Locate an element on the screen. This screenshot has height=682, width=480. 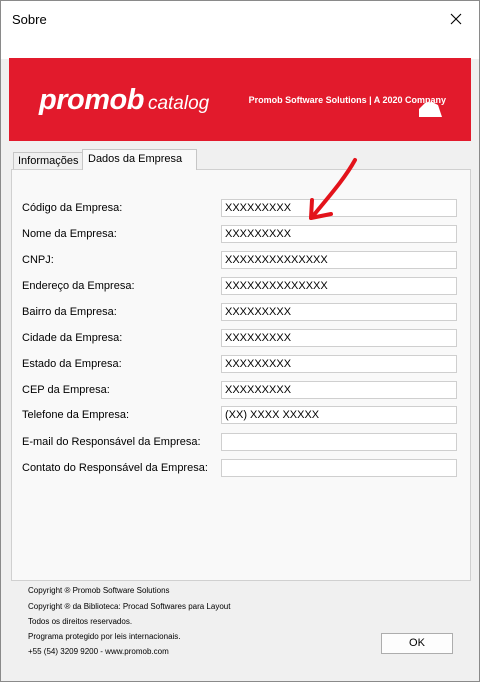
telefone-field: (XX) XXXX XXXXX is located at coordinates (339, 415).